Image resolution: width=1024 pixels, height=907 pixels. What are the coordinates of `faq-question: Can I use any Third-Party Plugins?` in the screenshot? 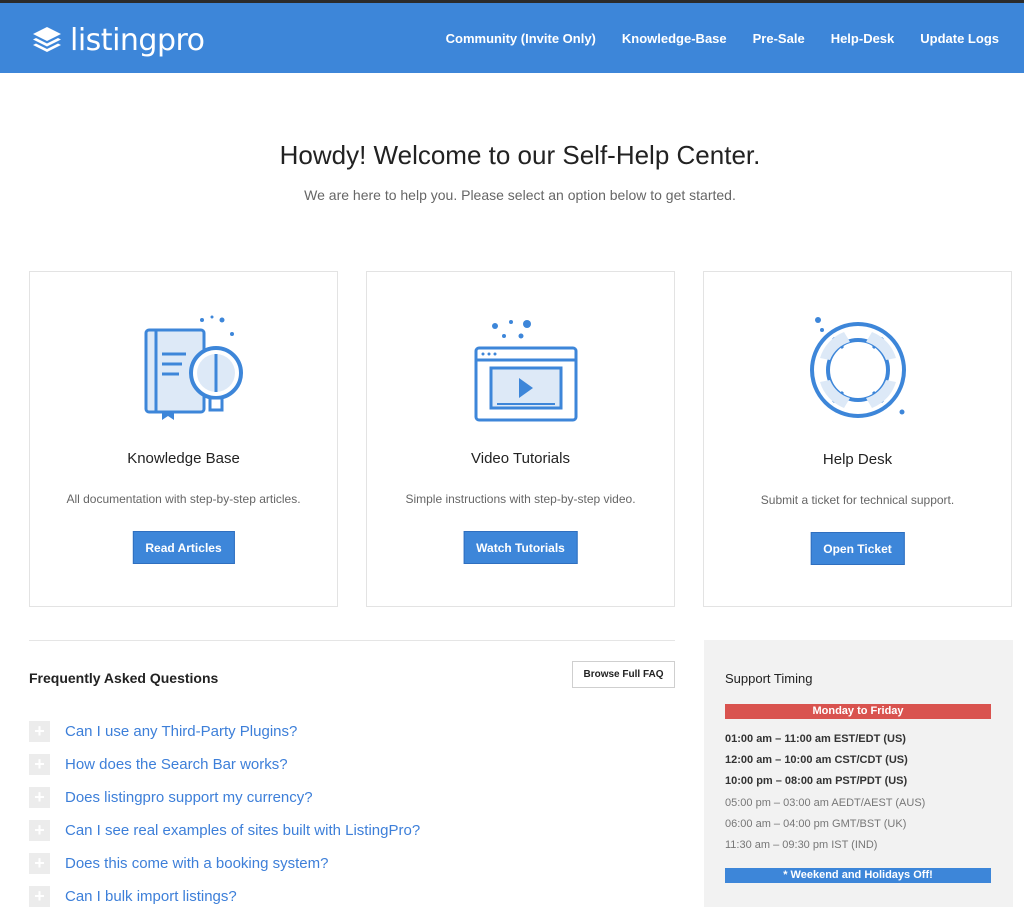 It's located at (181, 731).